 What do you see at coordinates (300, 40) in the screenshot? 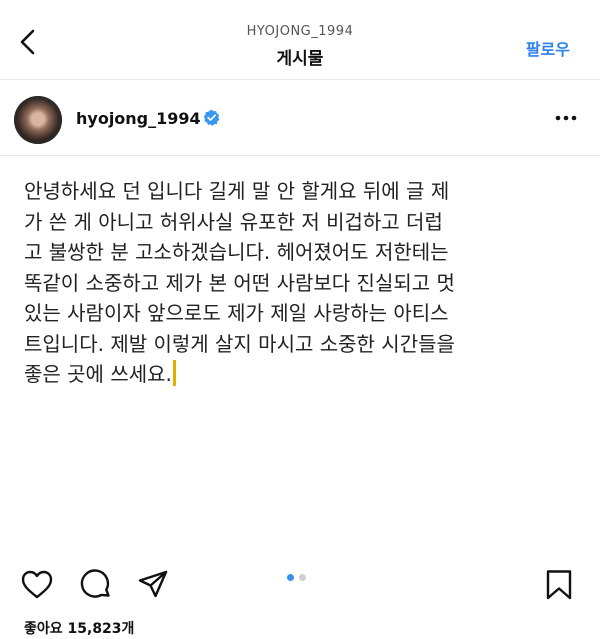
I see `top-bar: HYOJONG_1994 게시물 팔로우` at bounding box center [300, 40].